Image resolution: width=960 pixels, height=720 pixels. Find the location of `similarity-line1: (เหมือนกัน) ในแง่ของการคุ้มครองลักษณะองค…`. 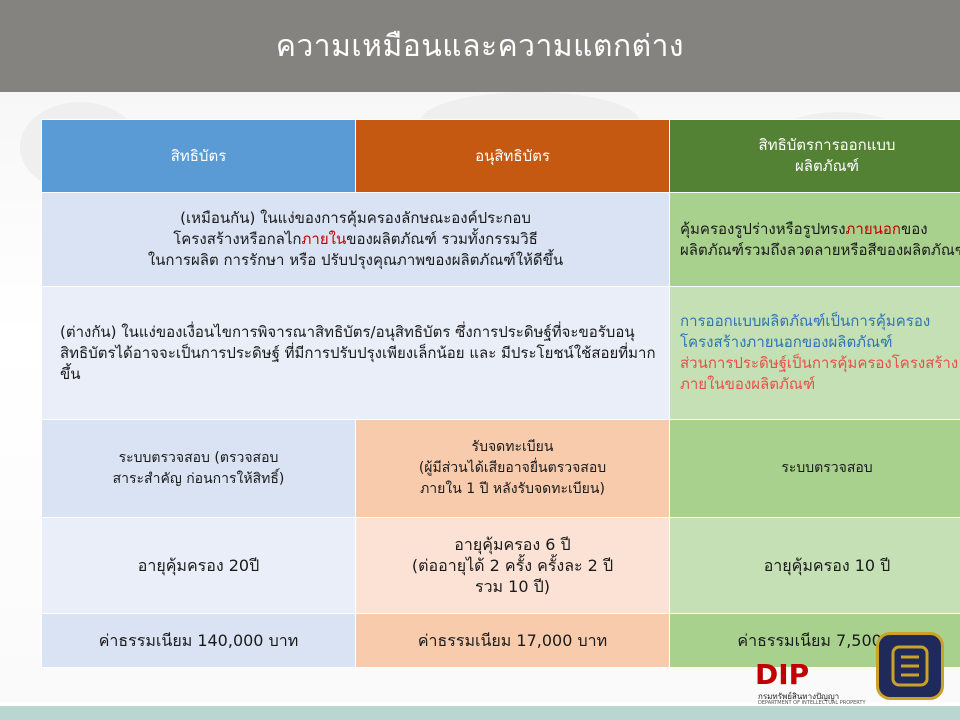

similarity-line1: (เหมือนกัน) ในแง่ของการคุ้มครองลักษณะองค… is located at coordinates (355, 218).